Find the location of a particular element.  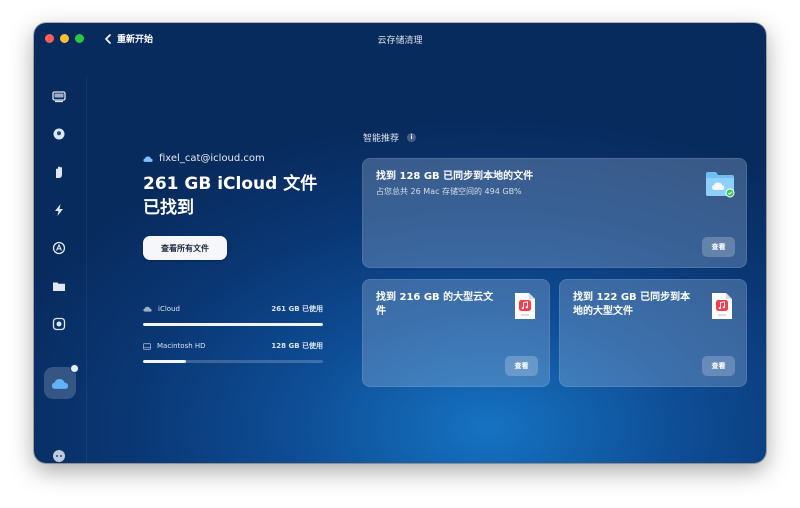

storage-name: iCloud is located at coordinates (169, 309).